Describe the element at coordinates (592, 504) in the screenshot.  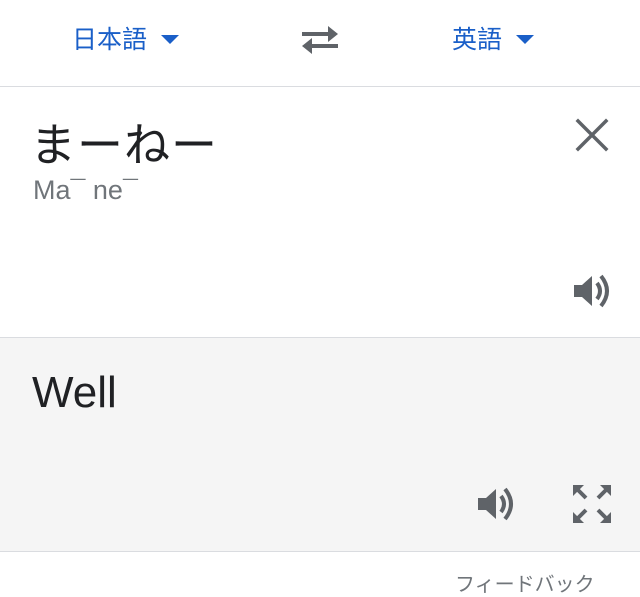
I see `fullscreen-icon` at that location.